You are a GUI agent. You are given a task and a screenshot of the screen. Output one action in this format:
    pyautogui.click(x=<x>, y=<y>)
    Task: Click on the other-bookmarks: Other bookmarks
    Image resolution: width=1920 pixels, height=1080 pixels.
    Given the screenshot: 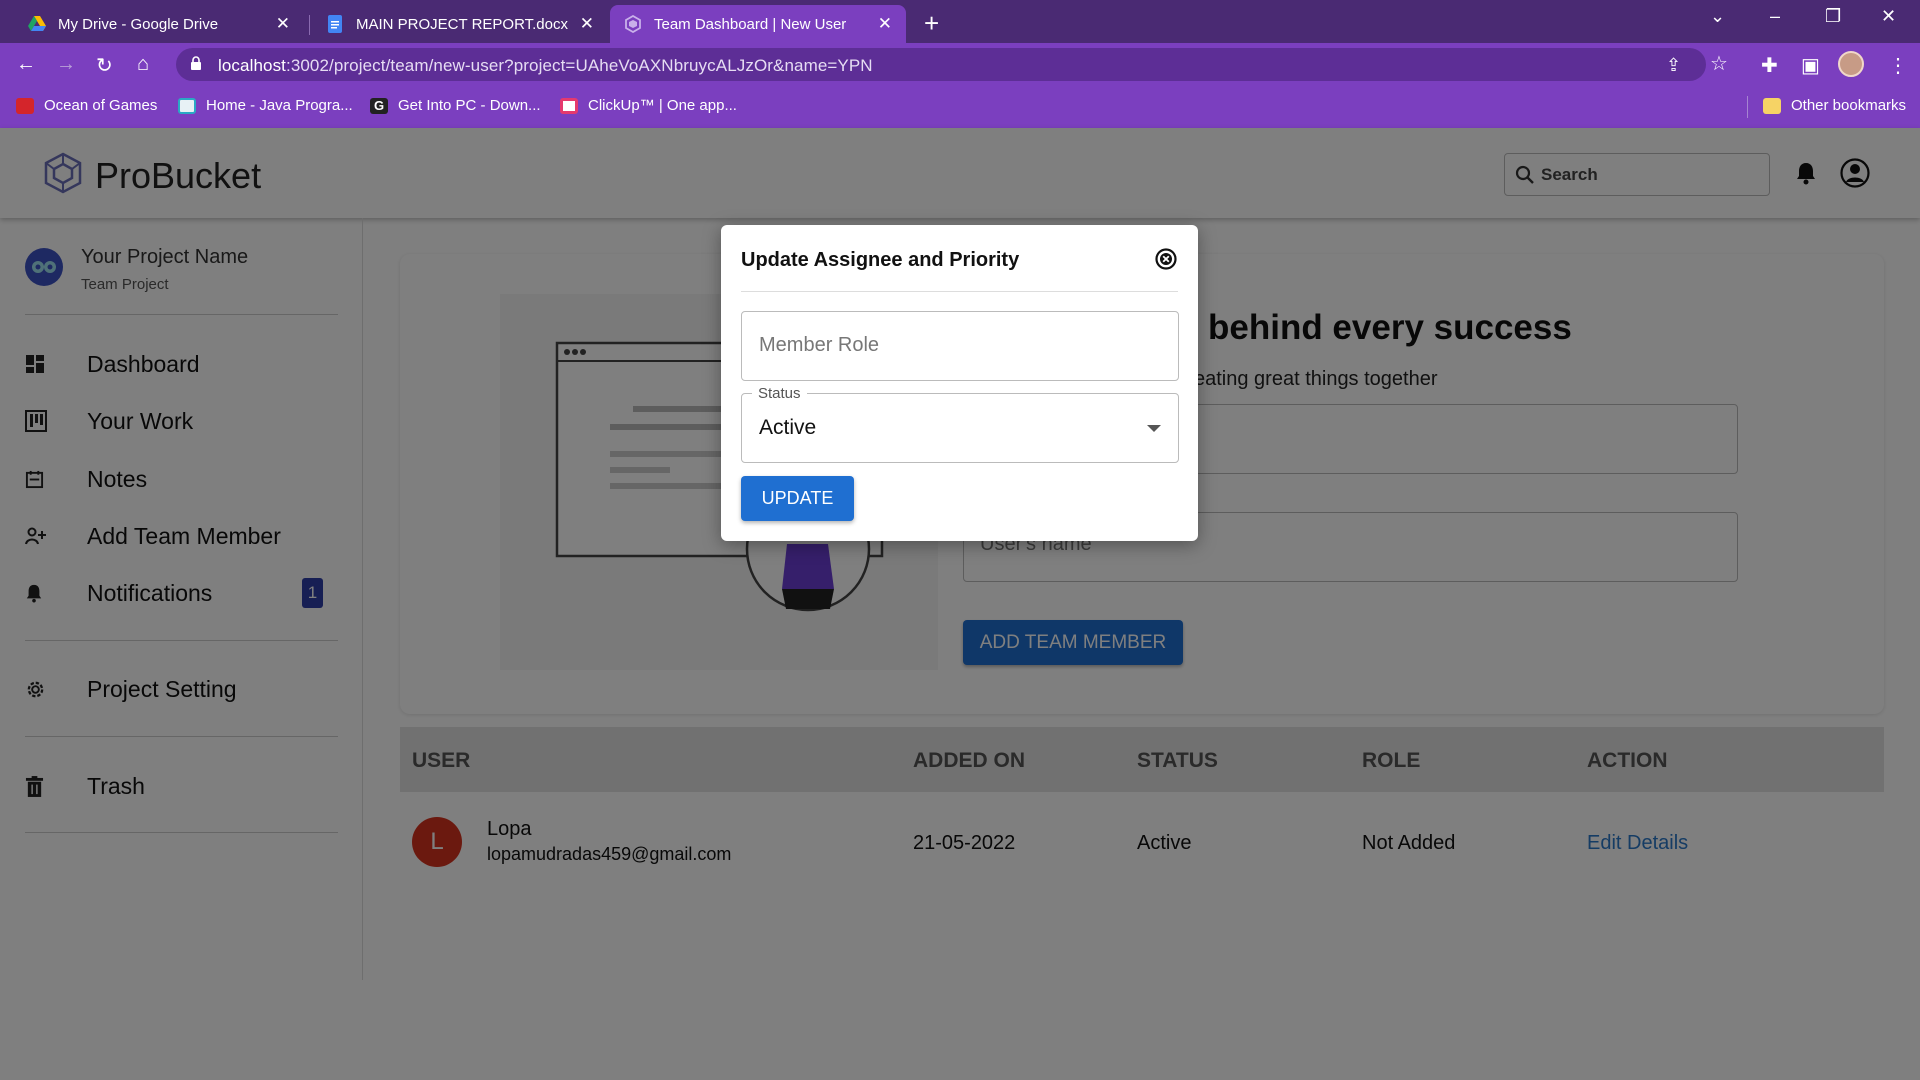 What is the action you would take?
    pyautogui.click(x=1834, y=105)
    